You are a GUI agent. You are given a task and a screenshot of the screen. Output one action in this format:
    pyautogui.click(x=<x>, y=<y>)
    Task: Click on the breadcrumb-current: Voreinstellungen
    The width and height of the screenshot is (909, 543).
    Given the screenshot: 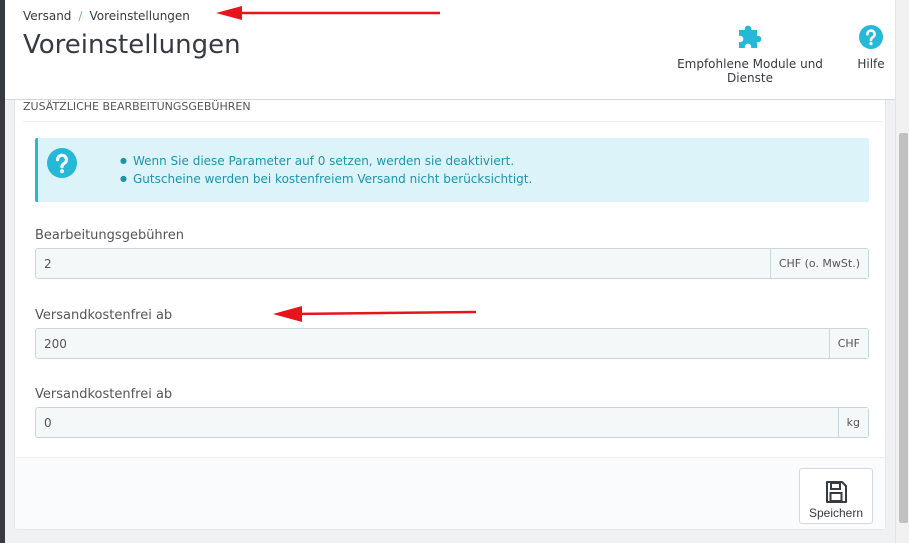 What is the action you would take?
    pyautogui.click(x=139, y=16)
    